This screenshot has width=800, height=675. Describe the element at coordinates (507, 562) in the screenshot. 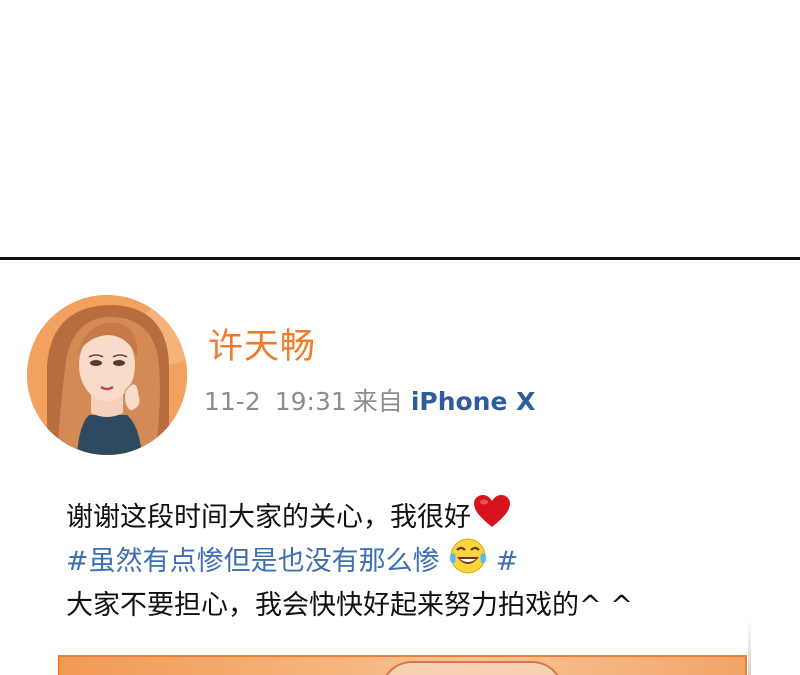

I see `hashtag-topic-end: #` at that location.